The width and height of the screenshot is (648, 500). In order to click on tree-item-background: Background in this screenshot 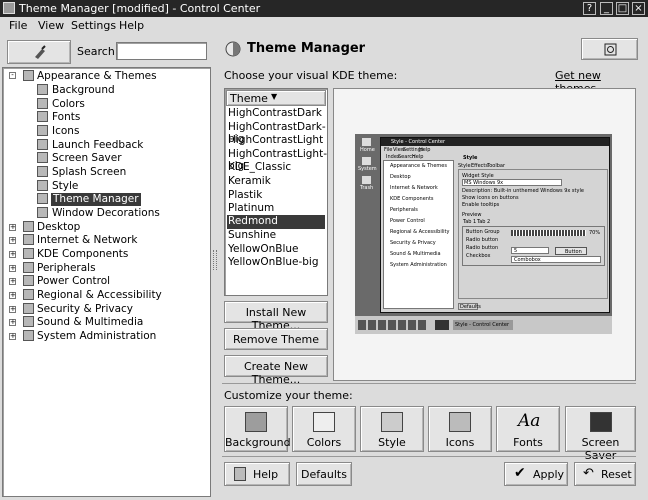, I will do `click(83, 90)`.